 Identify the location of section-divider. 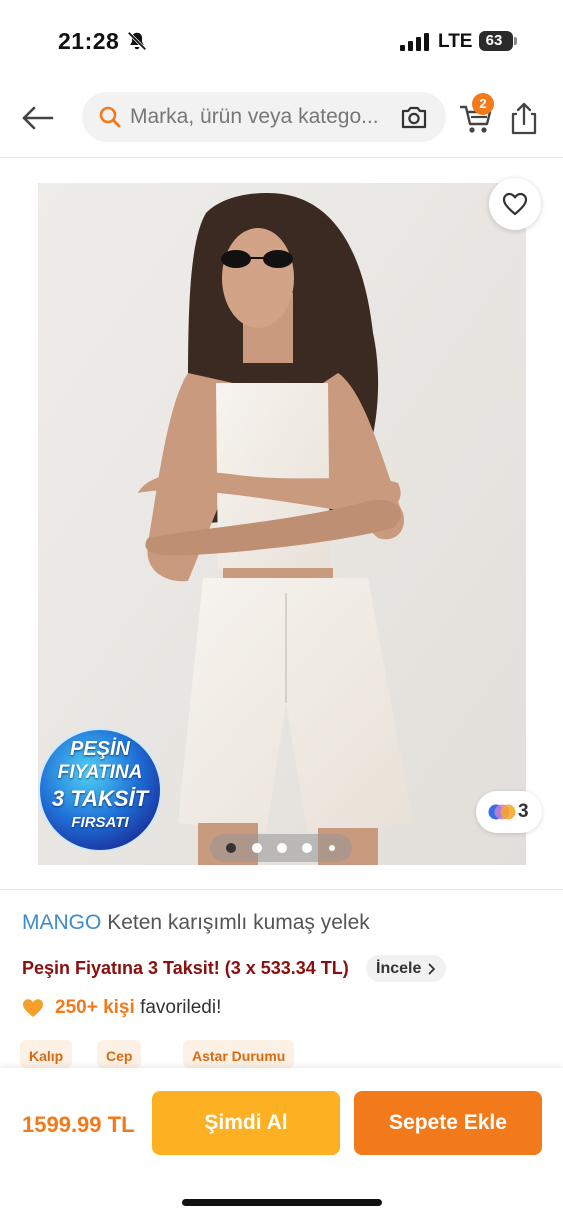
(281, 889).